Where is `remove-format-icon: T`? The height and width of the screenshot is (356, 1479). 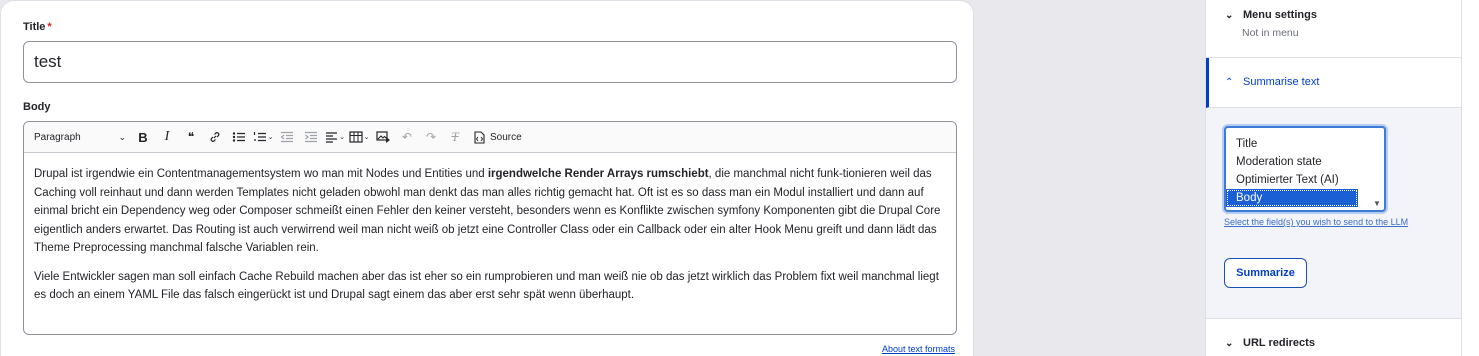
remove-format-icon: T is located at coordinates (455, 136).